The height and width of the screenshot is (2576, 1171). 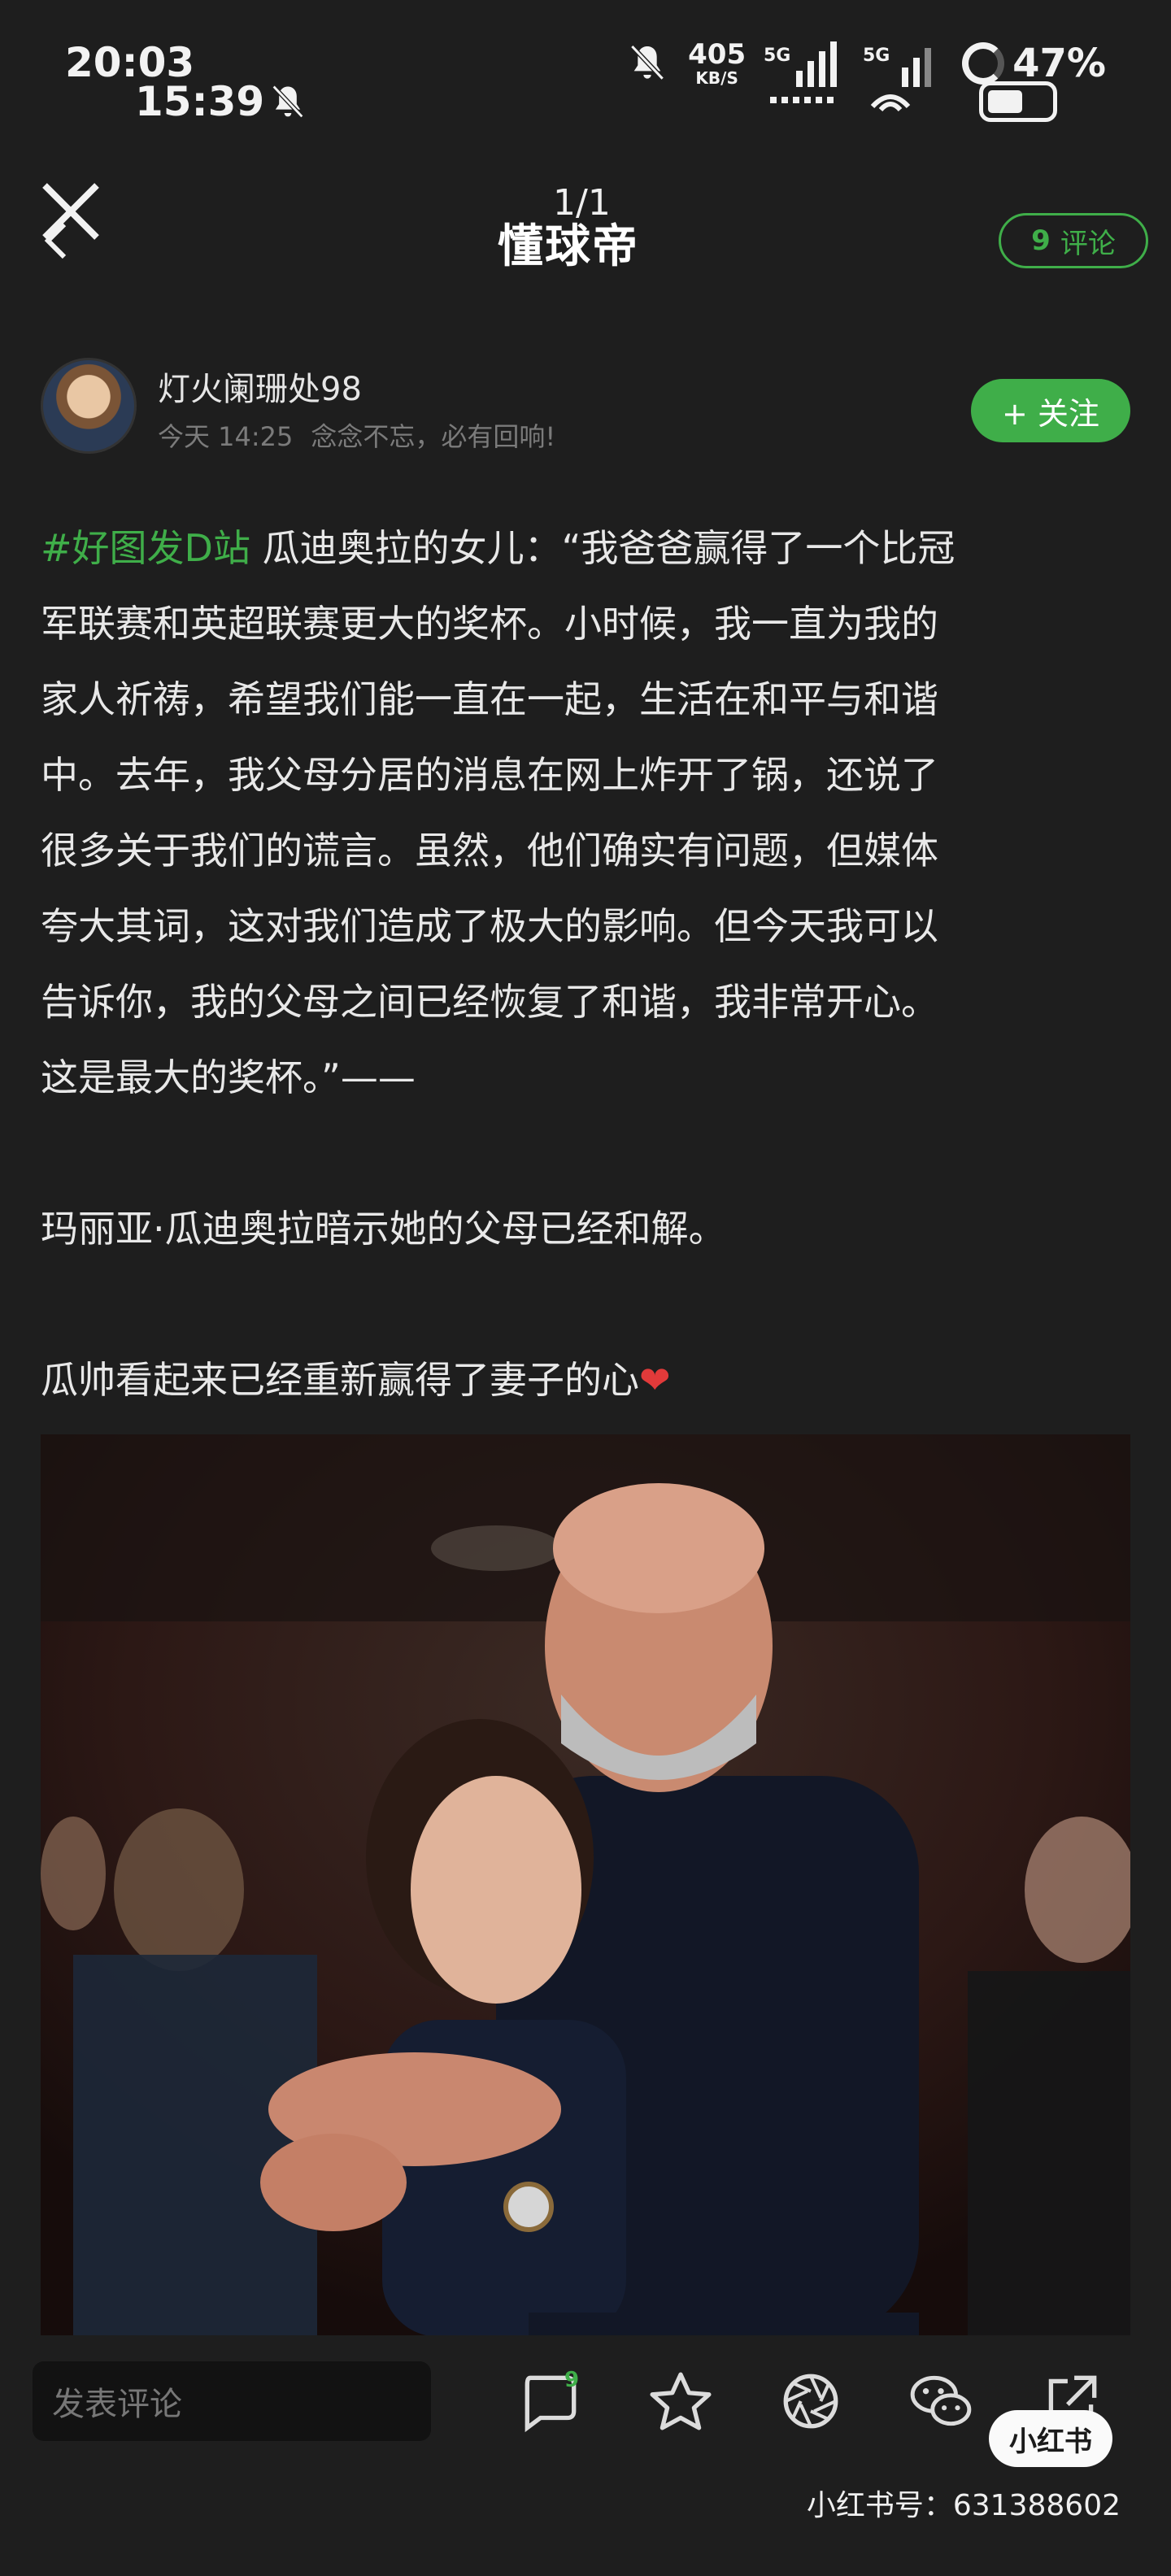 What do you see at coordinates (260, 387) in the screenshot?
I see `author-name: 灯火阑珊处98` at bounding box center [260, 387].